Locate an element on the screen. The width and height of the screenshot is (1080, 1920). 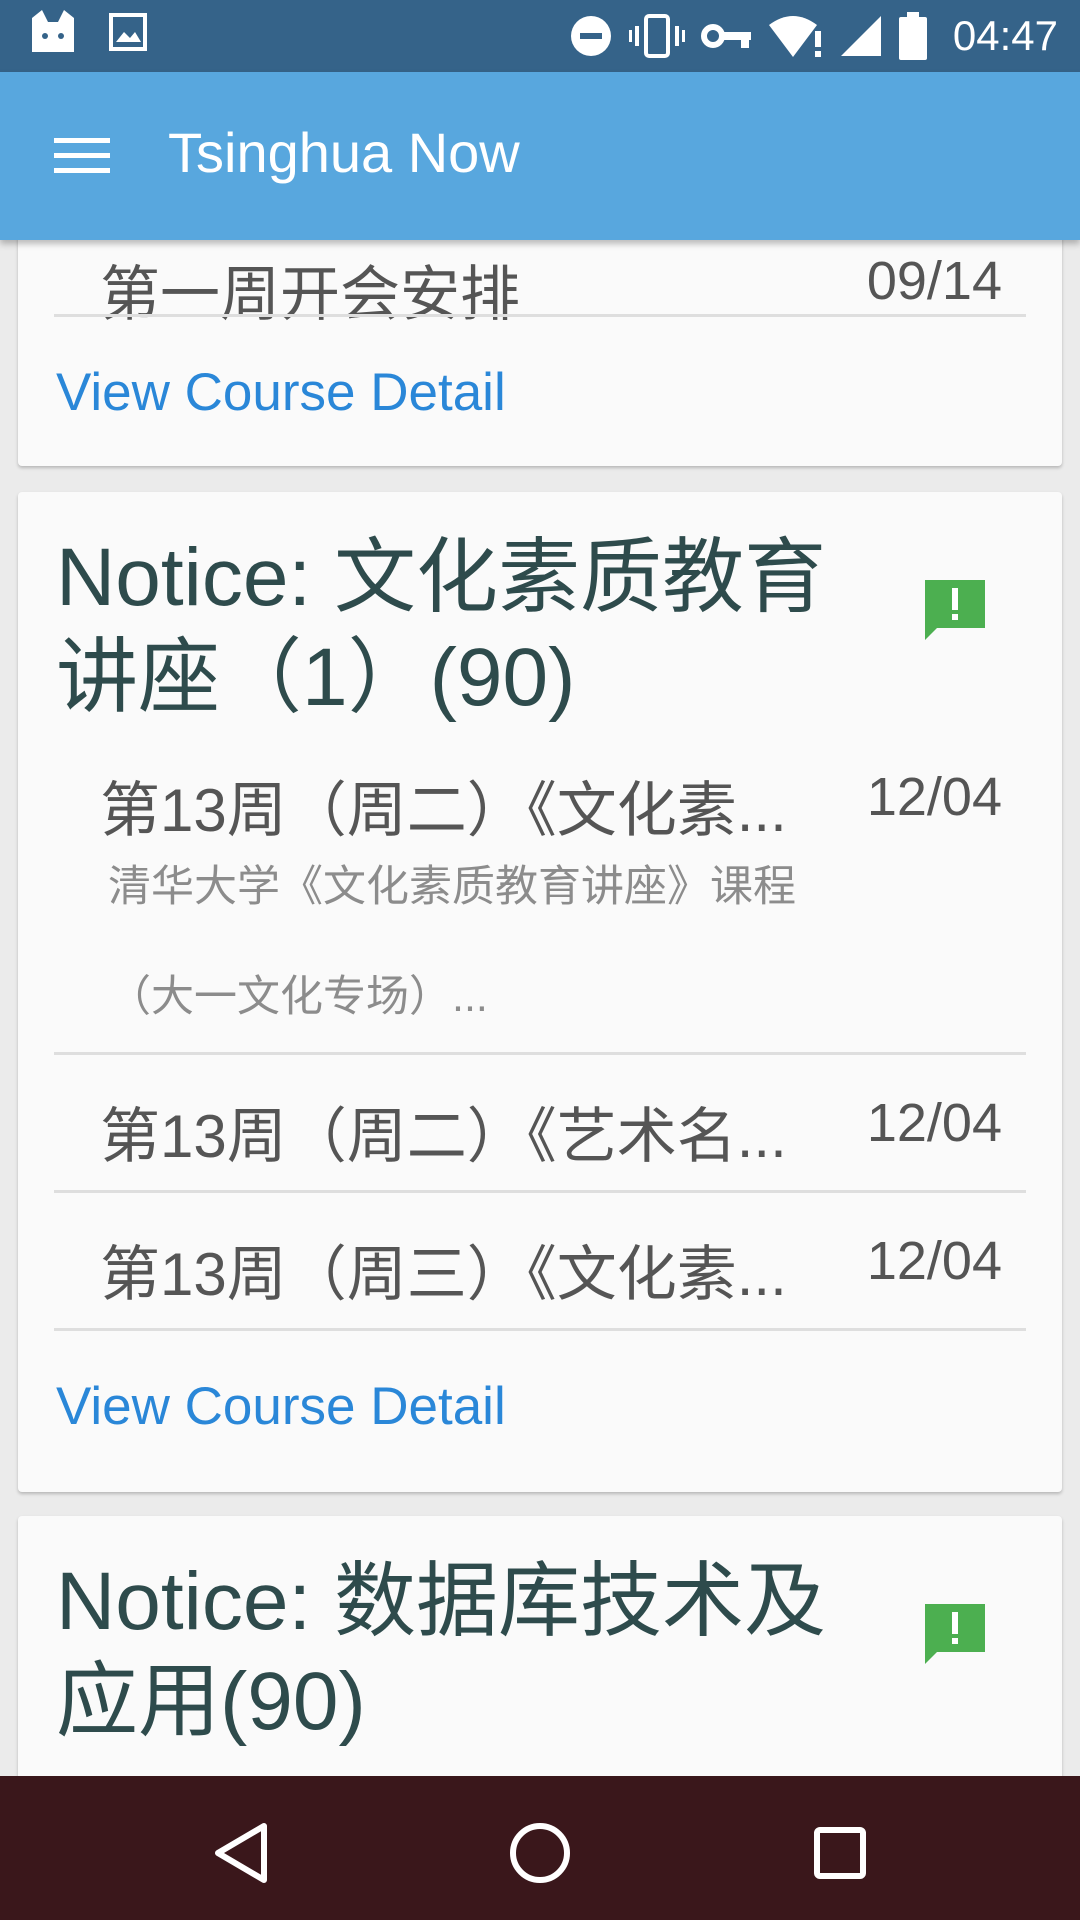
card-title: Notice: 文化素质教育 讲座（1）(90) is located at coordinates (466, 628).